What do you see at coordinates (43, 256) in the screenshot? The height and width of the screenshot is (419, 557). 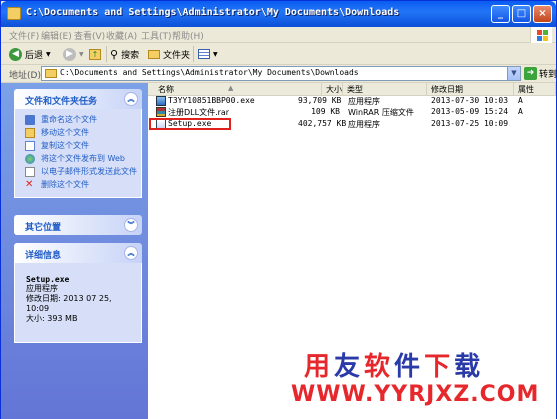 I see `details-title: 详细信息` at bounding box center [43, 256].